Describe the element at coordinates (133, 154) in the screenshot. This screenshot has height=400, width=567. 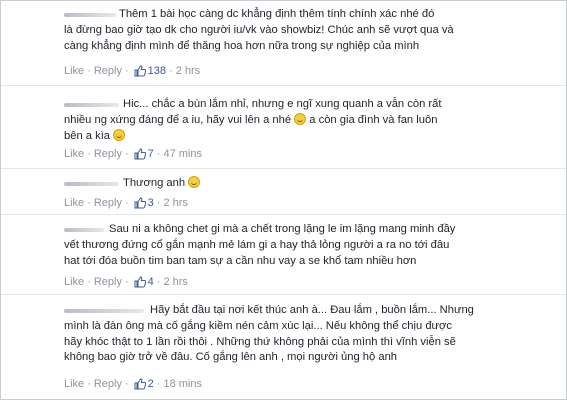
I see `comment-actions: Like · Reply · 7 · 47 mins` at that location.